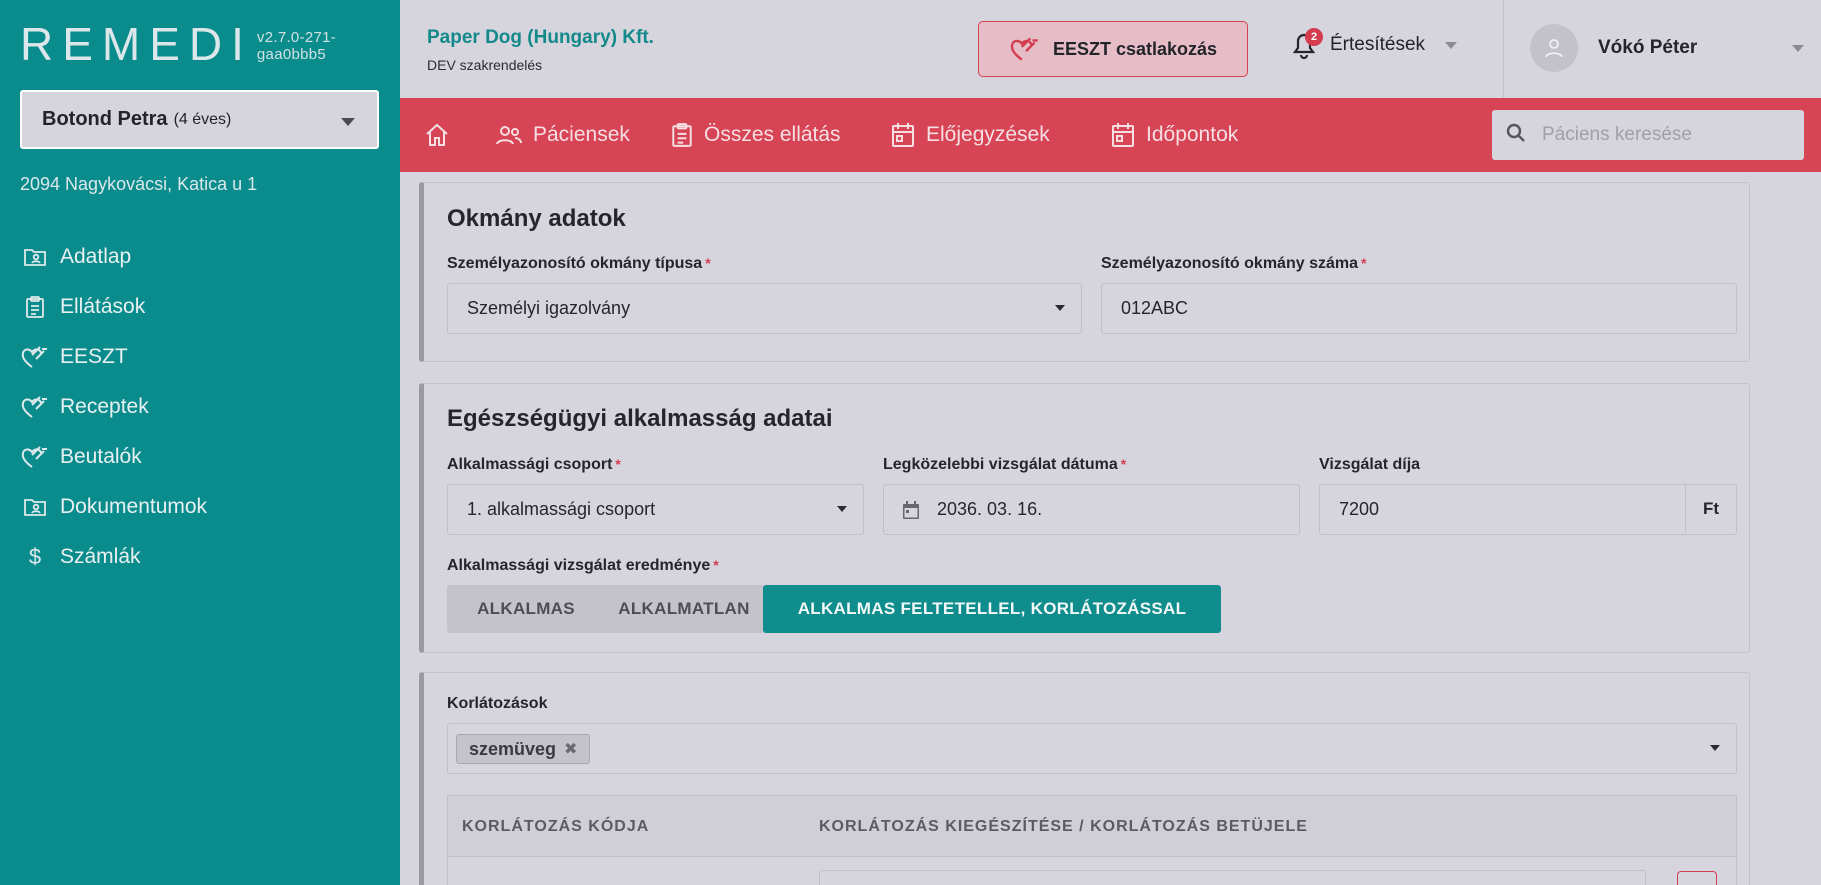 The image size is (1821, 885). What do you see at coordinates (530, 464) in the screenshot?
I see `label-text: Alkalmassági csoport` at bounding box center [530, 464].